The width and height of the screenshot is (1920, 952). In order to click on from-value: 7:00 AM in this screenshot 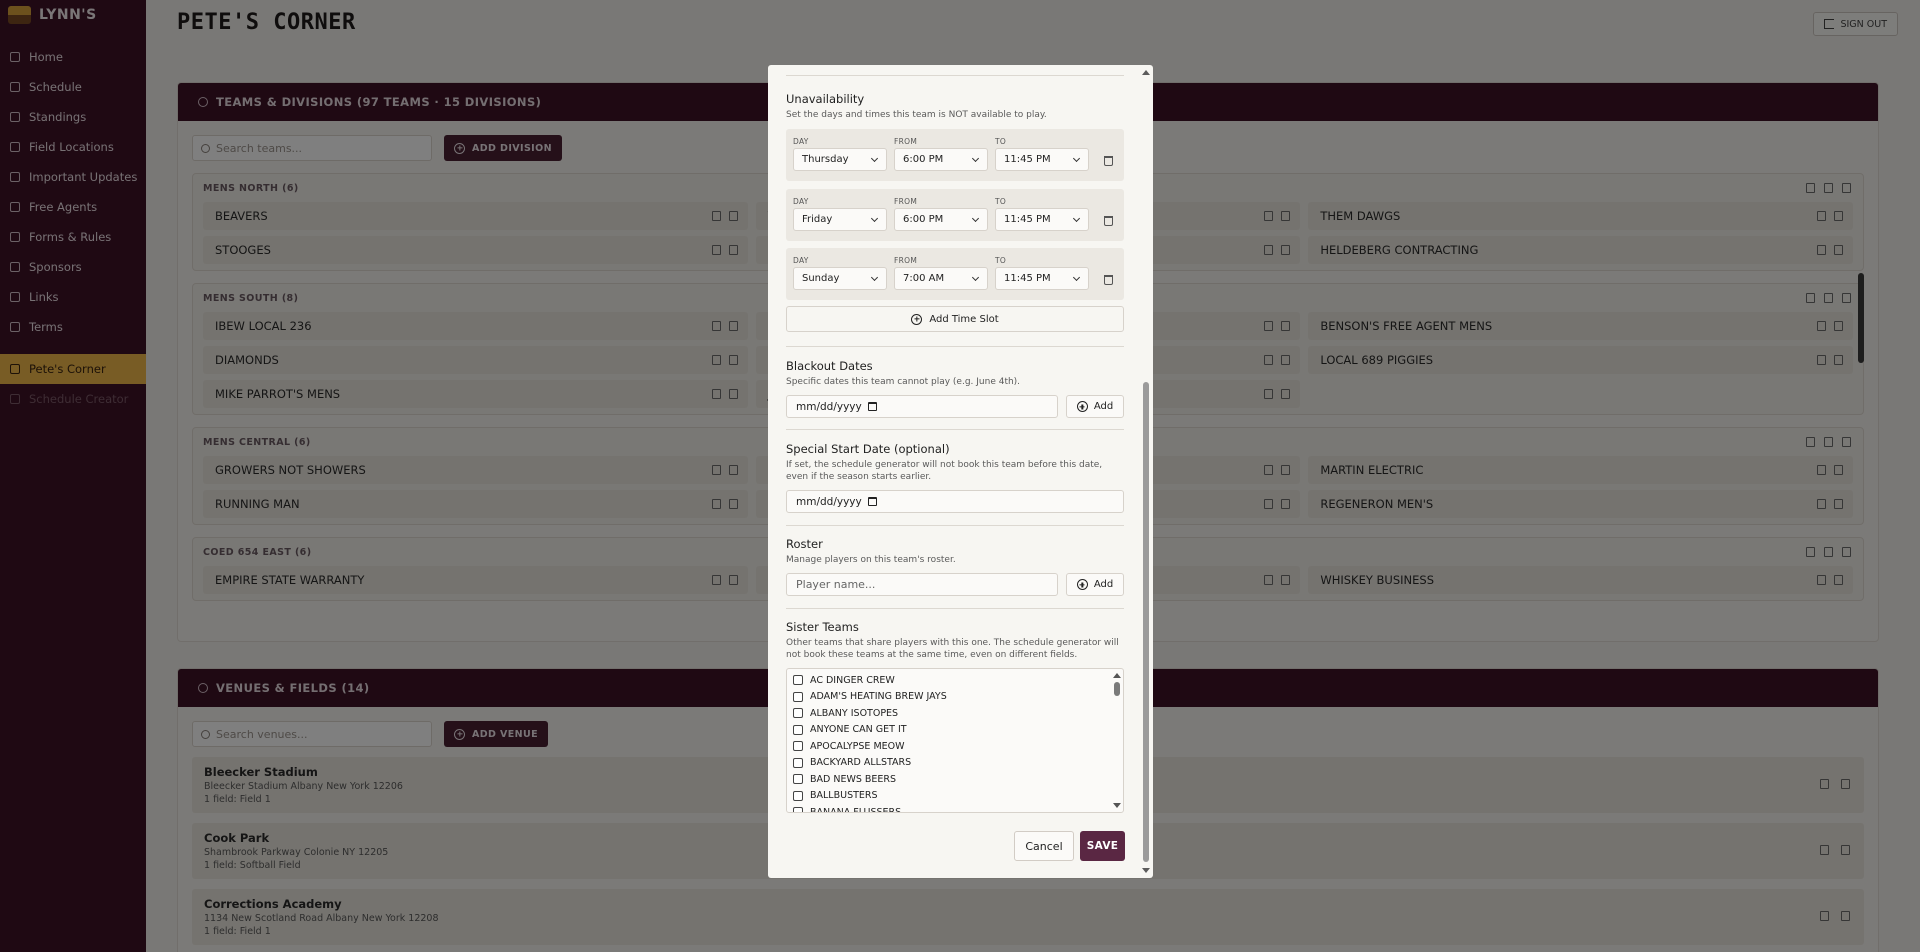, I will do `click(924, 278)`.